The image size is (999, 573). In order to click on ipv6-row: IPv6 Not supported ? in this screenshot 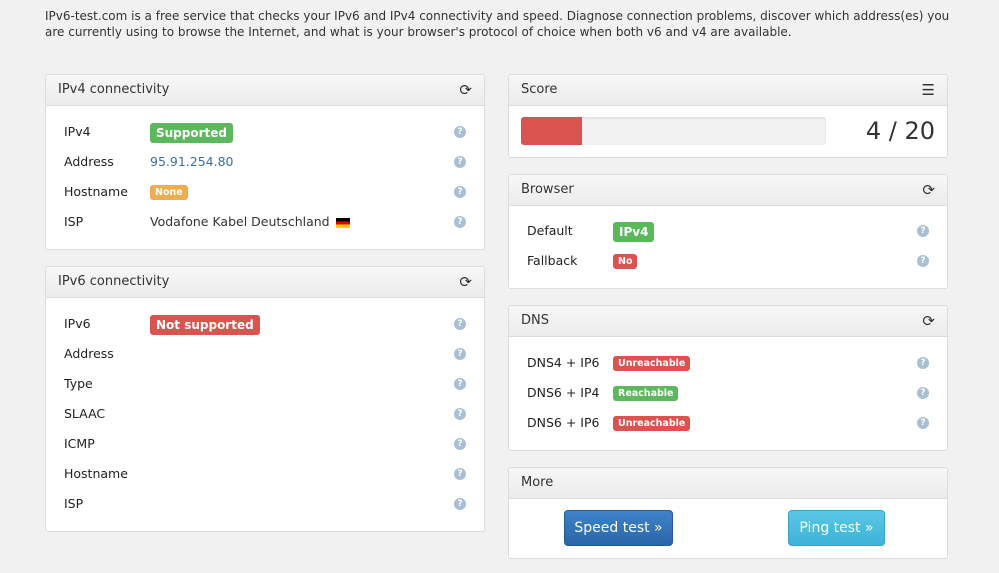, I will do `click(265, 324)`.